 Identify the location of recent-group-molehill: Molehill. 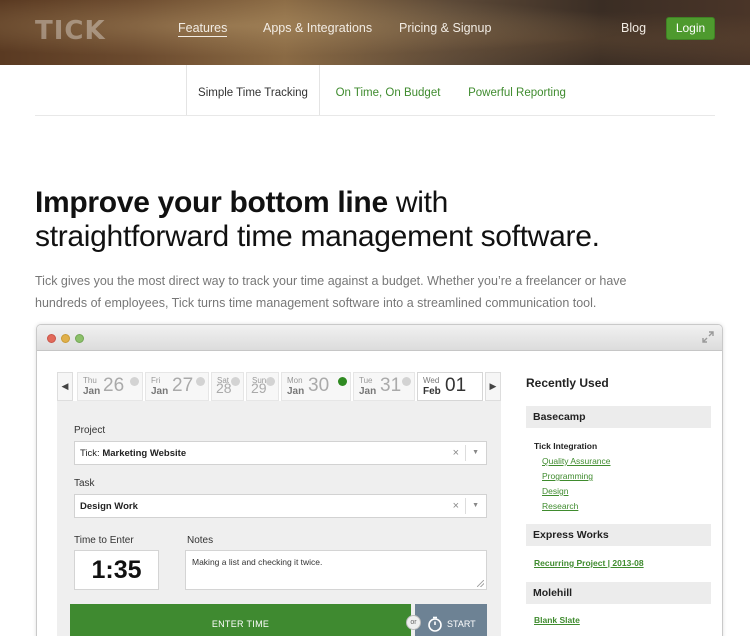
(618, 593).